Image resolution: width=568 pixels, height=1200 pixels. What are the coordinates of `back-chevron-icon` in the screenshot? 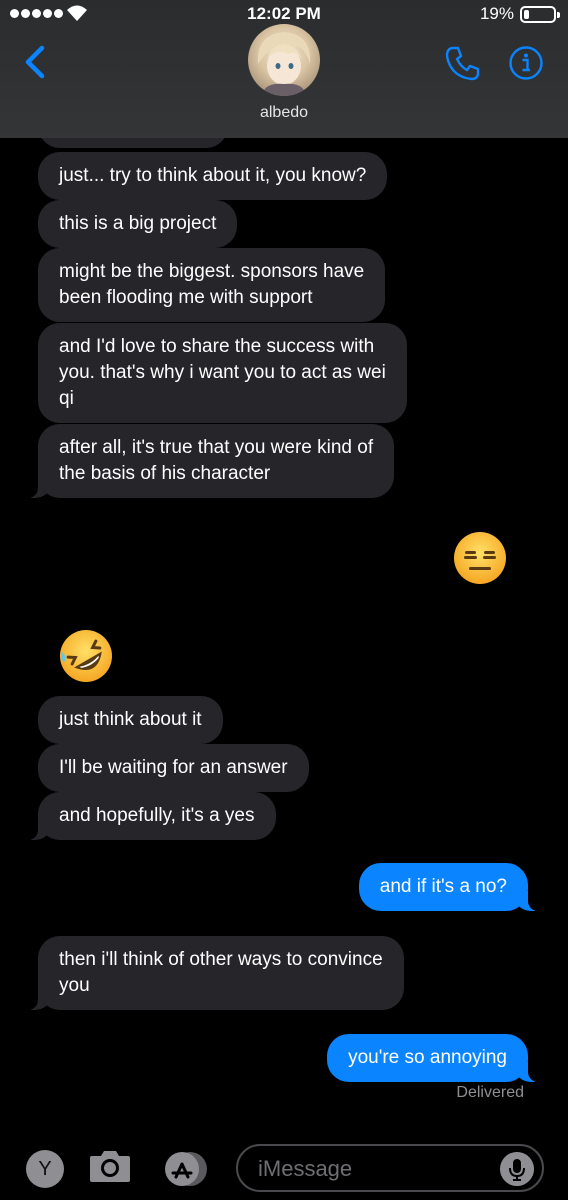 It's located at (35, 62).